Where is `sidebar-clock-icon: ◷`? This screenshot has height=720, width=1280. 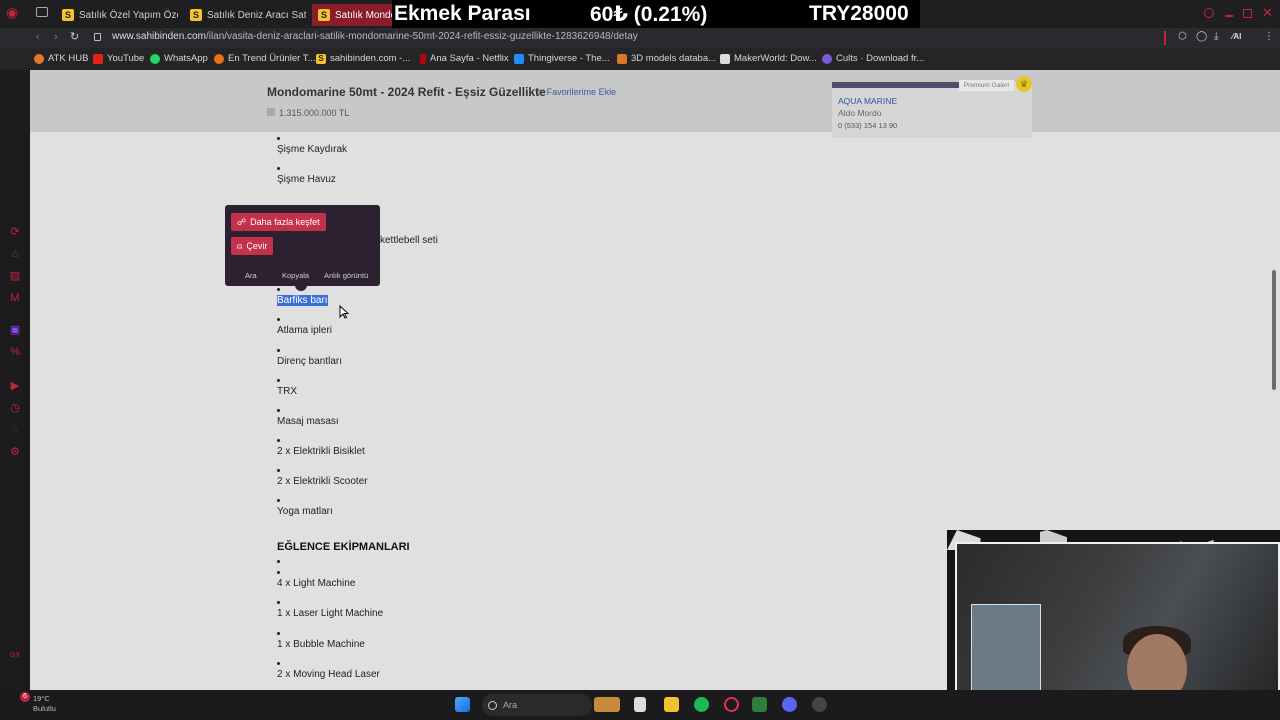
sidebar-clock-icon: ◷ is located at coordinates (15, 408).